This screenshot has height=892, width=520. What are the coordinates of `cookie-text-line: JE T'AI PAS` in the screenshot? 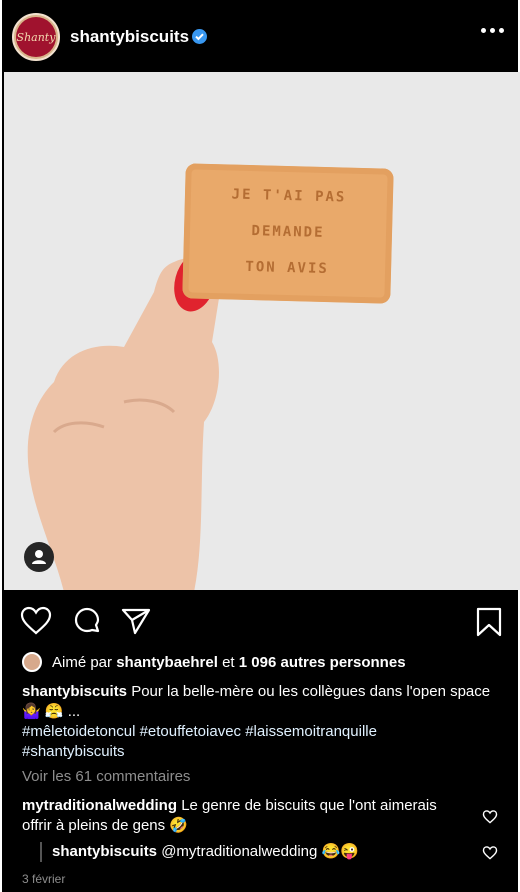 It's located at (289, 196).